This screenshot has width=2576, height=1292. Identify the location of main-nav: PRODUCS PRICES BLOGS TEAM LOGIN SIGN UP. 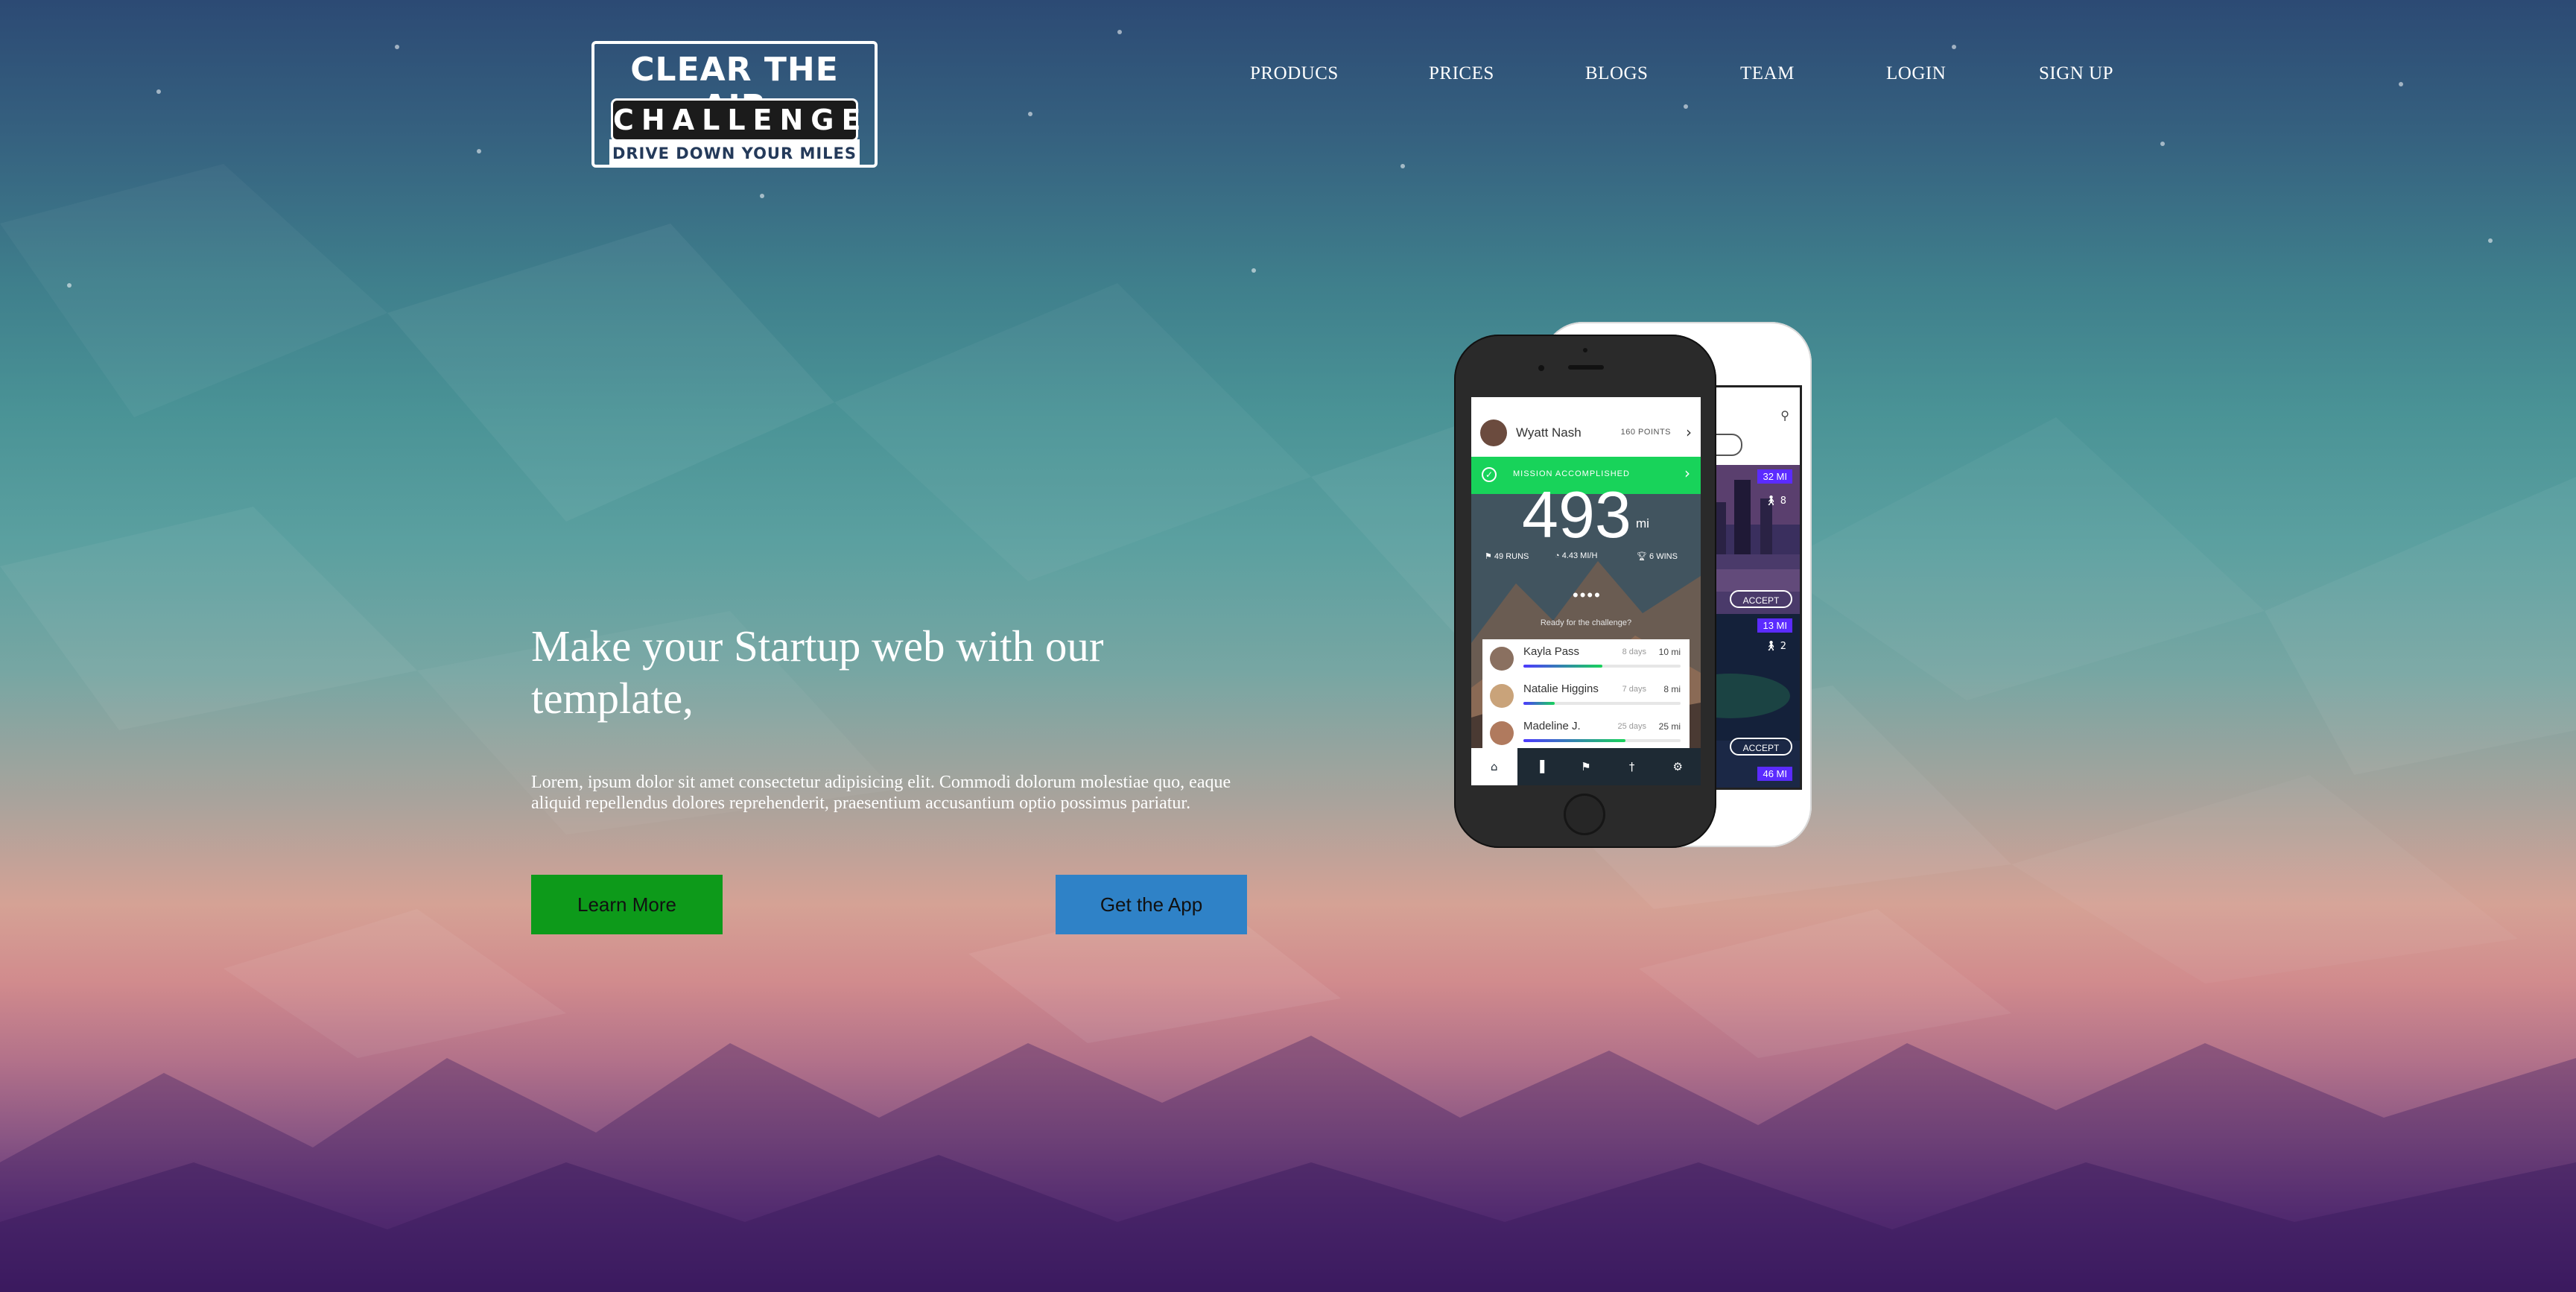
(1673, 78).